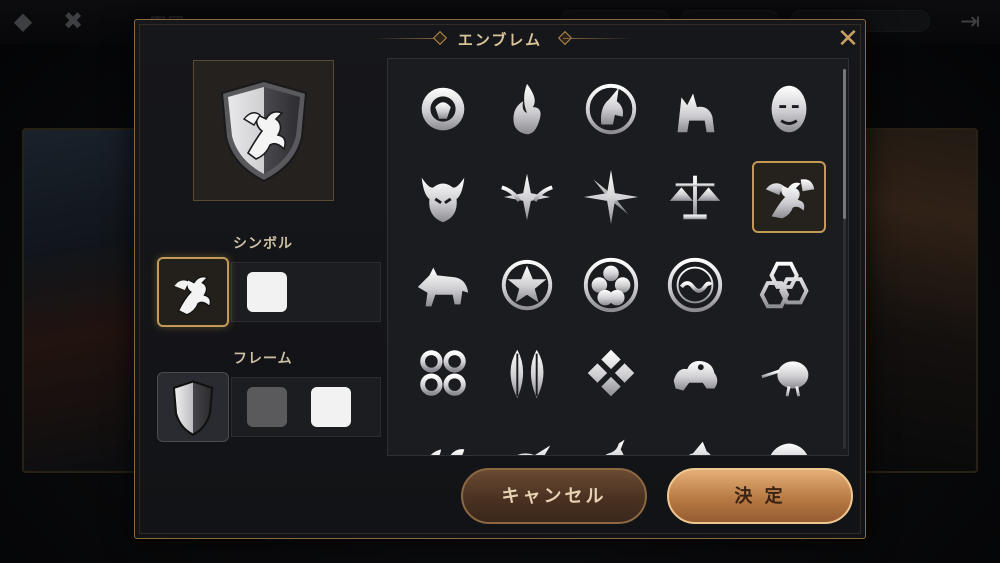 This screenshot has height=563, width=1000. What do you see at coordinates (785, 379) in the screenshot?
I see `kiwi-bird-emblem-icon-glyph` at bounding box center [785, 379].